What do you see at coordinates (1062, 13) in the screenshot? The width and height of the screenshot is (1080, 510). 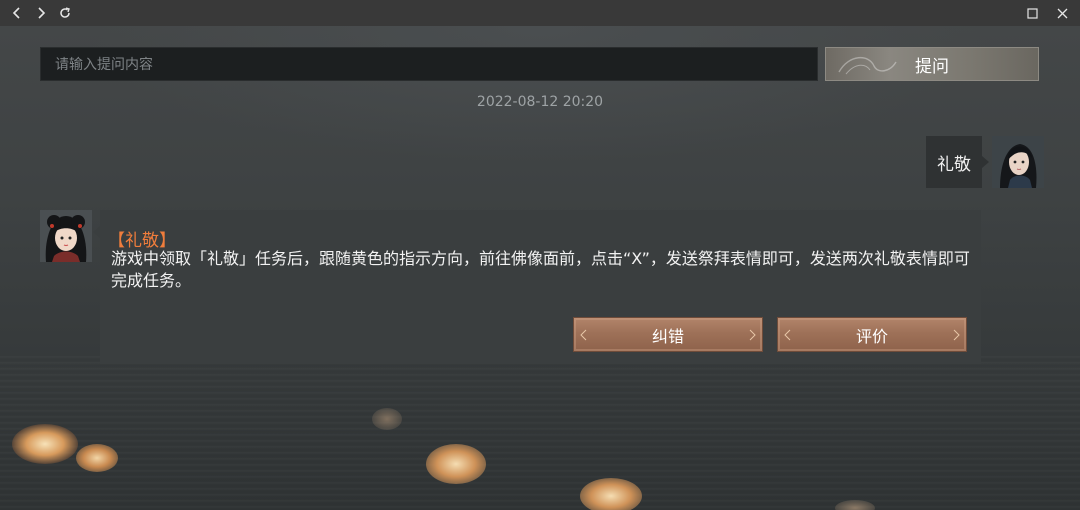 I see `close-icon` at bounding box center [1062, 13].